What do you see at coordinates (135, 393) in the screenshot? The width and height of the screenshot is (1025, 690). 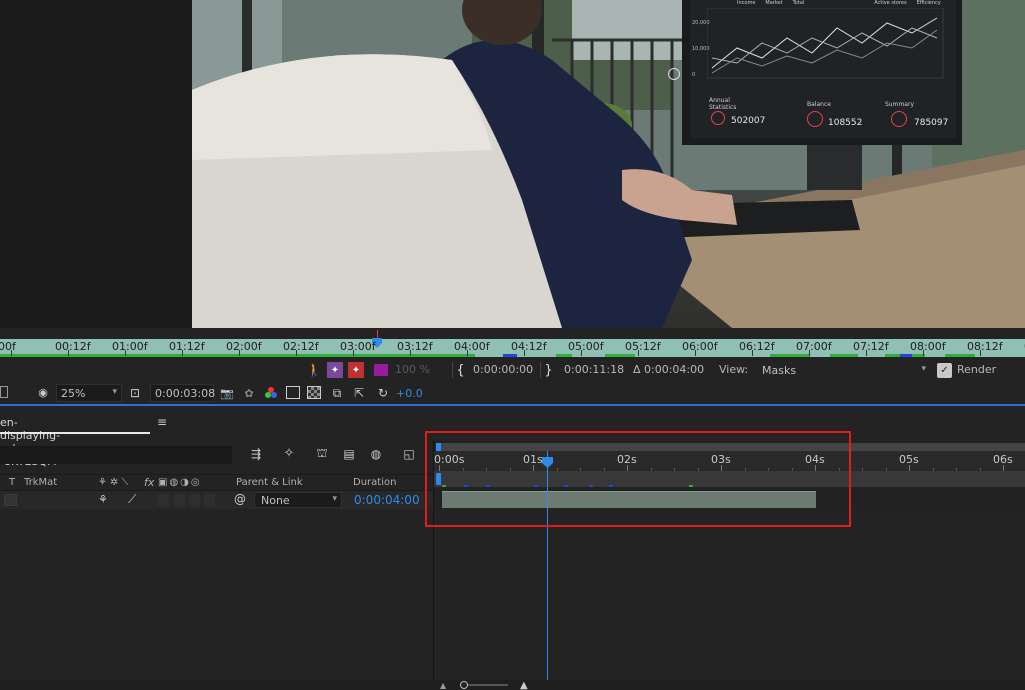 I see `region-of-interest-icon: ⊡` at bounding box center [135, 393].